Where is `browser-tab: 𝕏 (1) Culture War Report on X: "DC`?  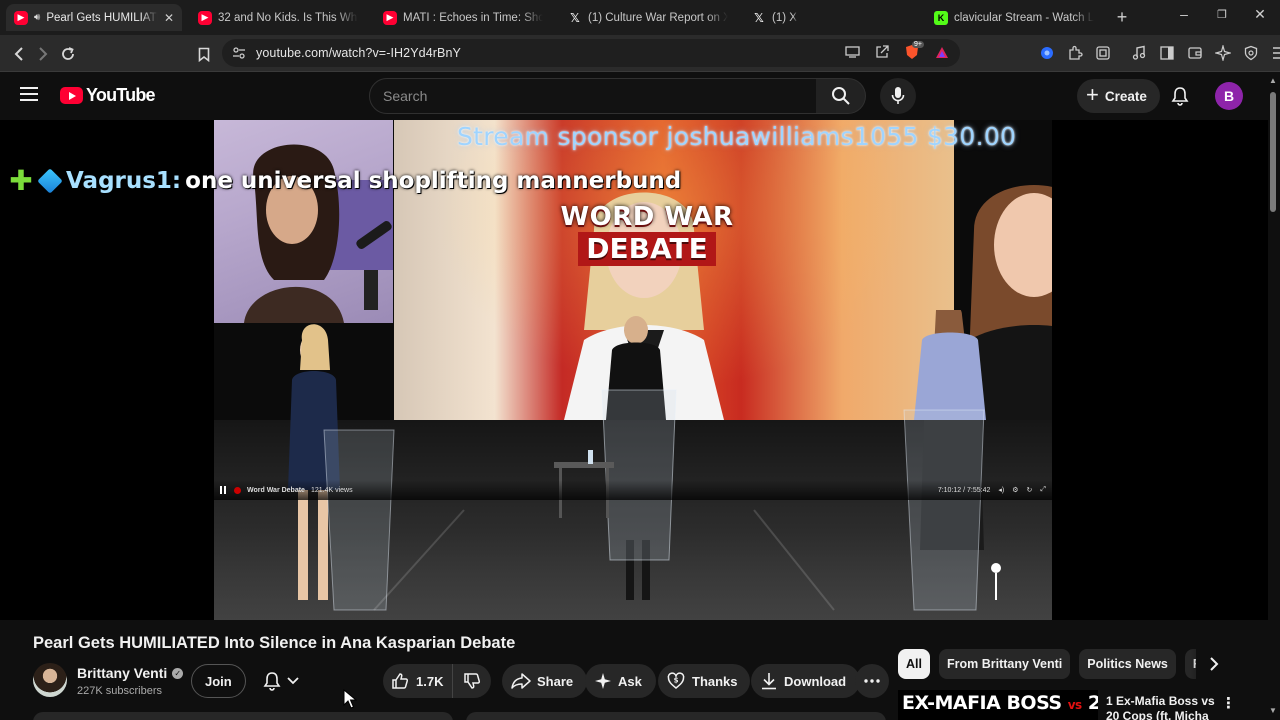 browser-tab: 𝕏 (1) Culture War Report on X: "DC is located at coordinates (648, 17).